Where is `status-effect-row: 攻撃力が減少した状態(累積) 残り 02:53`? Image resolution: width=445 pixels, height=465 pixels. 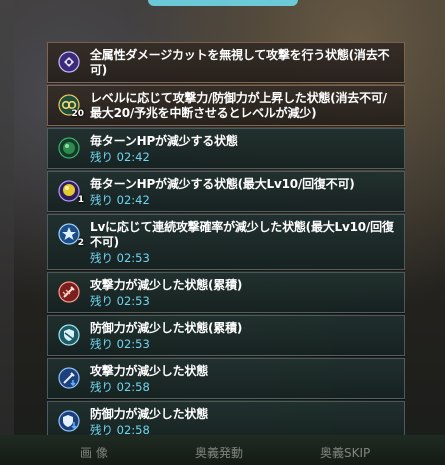
status-effect-row: 攻撃力が減少した状態(累積) 残り 02:53 is located at coordinates (226, 292).